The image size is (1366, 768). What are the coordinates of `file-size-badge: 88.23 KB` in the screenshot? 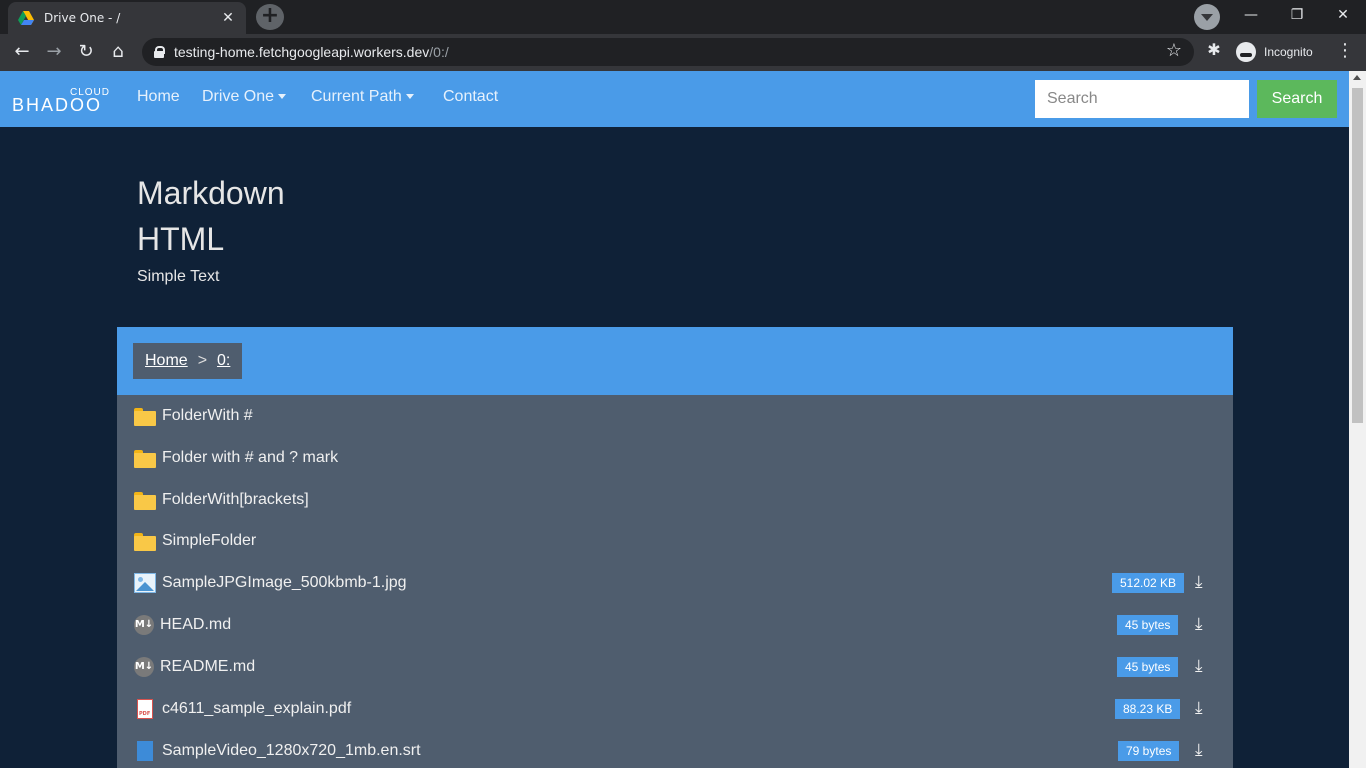 It's located at (1148, 709).